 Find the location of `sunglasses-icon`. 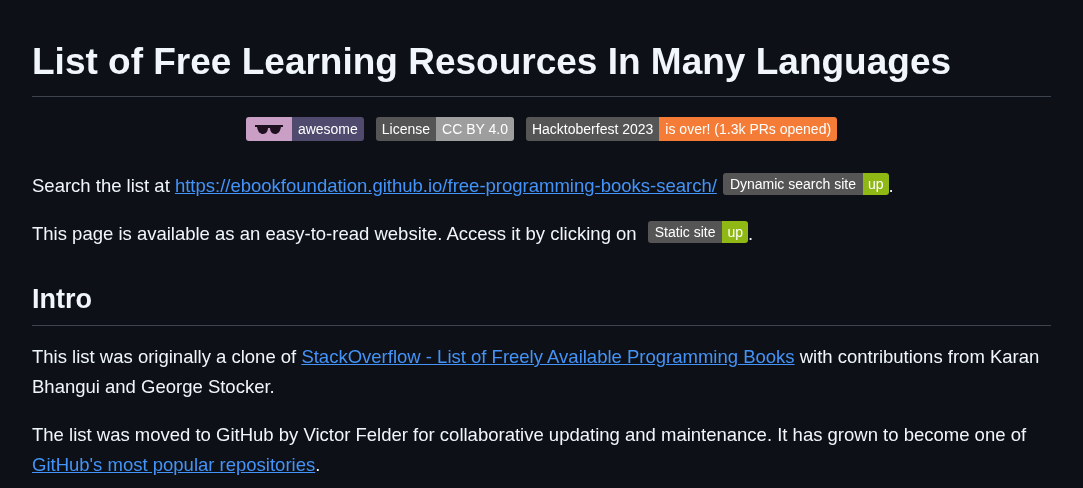

sunglasses-icon is located at coordinates (268, 129).